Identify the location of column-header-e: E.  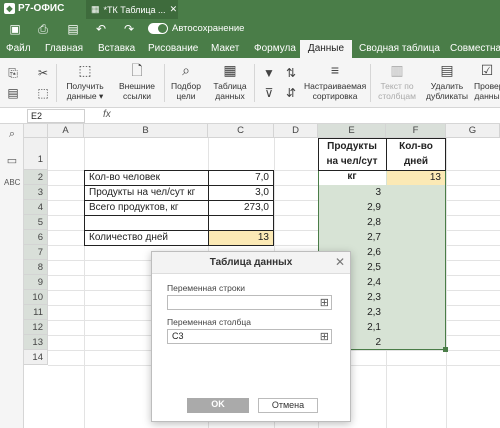
(352, 131).